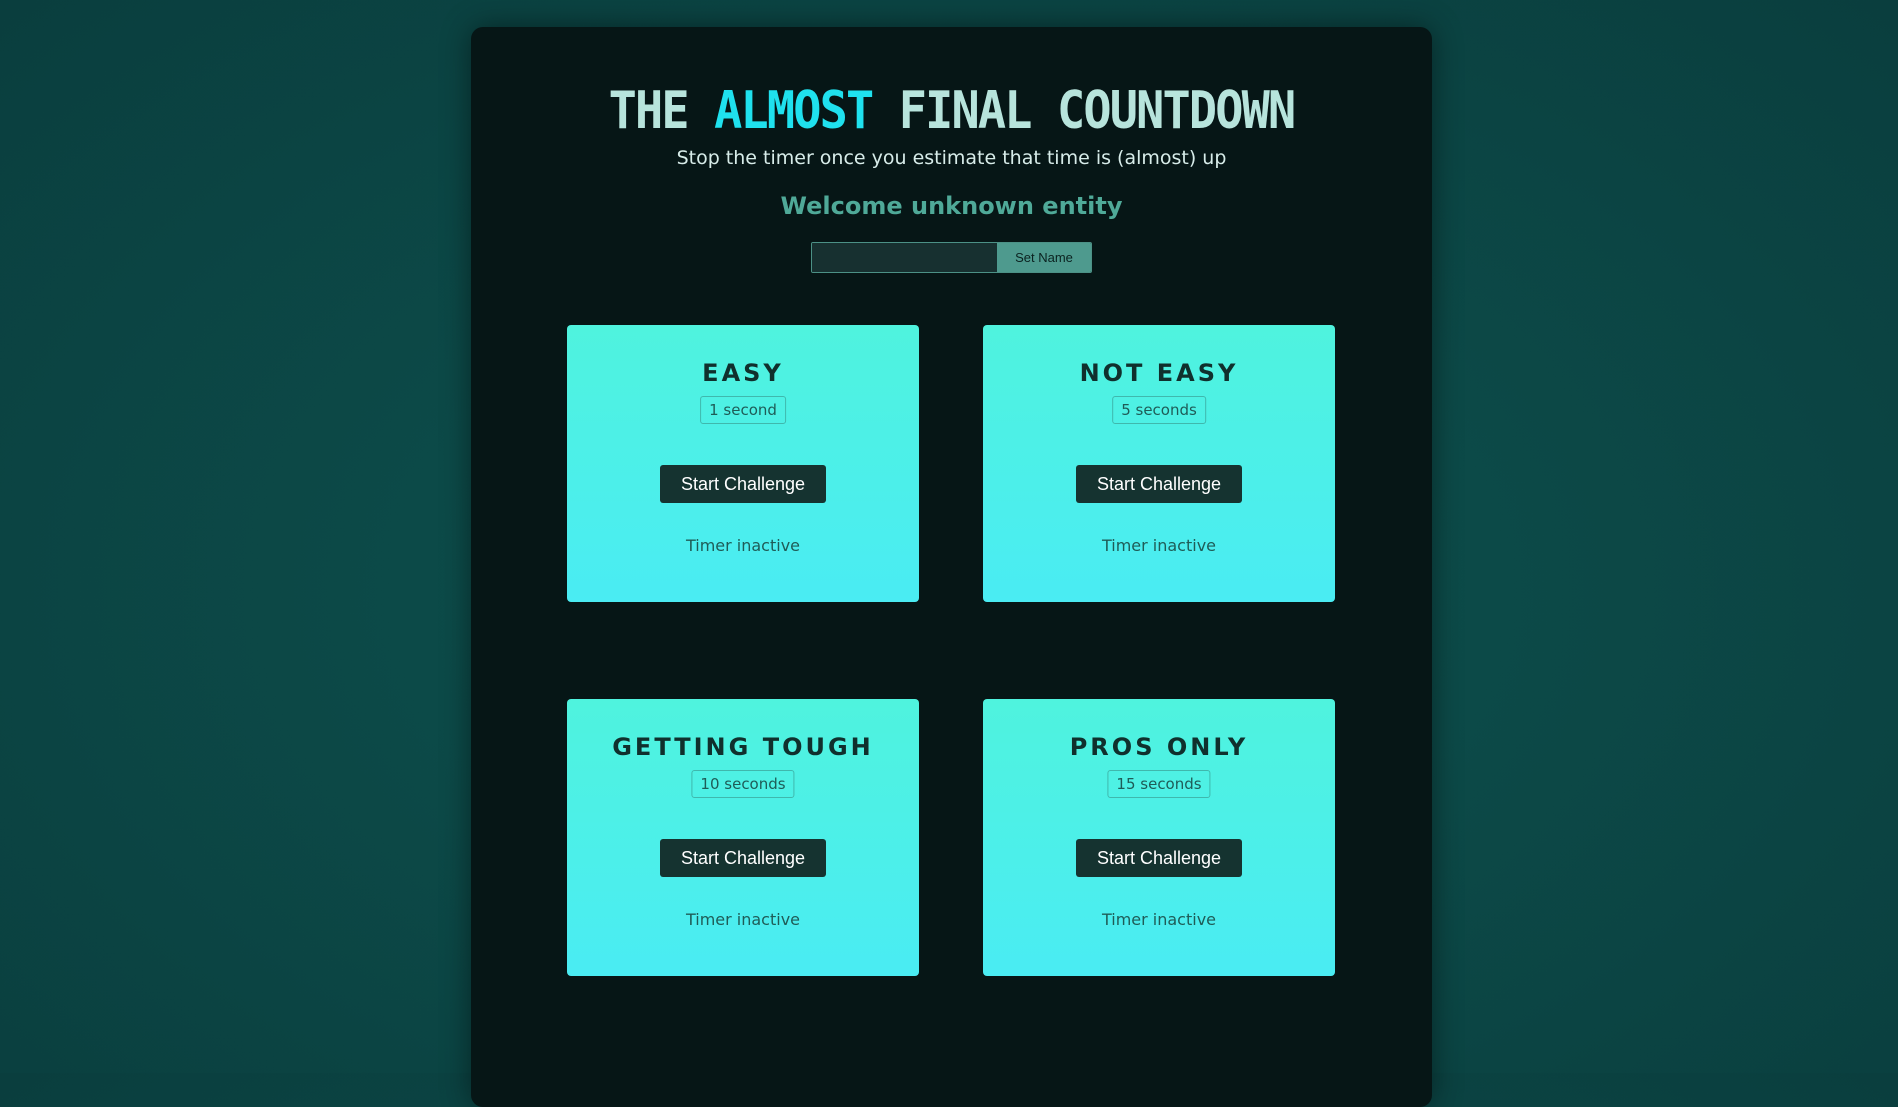 This screenshot has height=1107, width=1898. What do you see at coordinates (794, 111) in the screenshot?
I see `title-accent: ALMOST` at bounding box center [794, 111].